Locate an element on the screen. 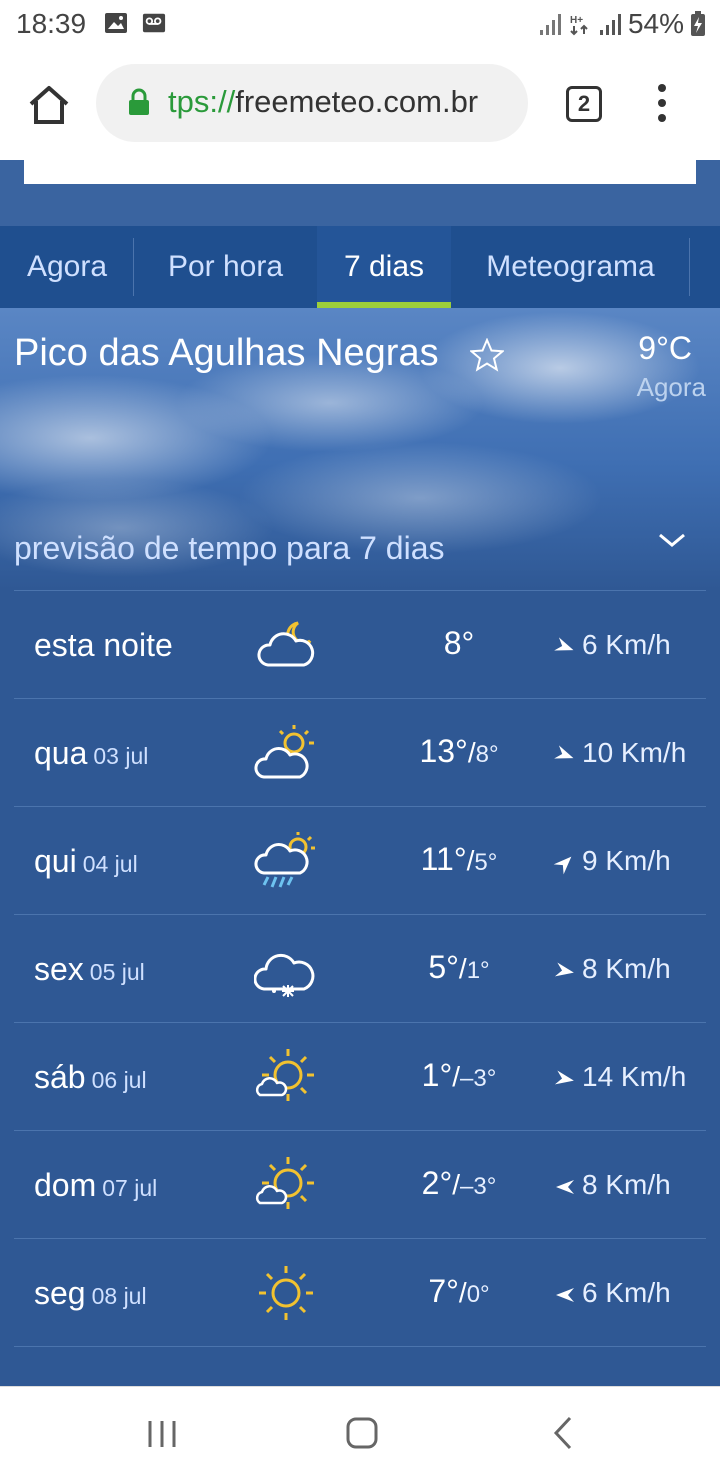  day-name: sáb is located at coordinates (60, 1077).